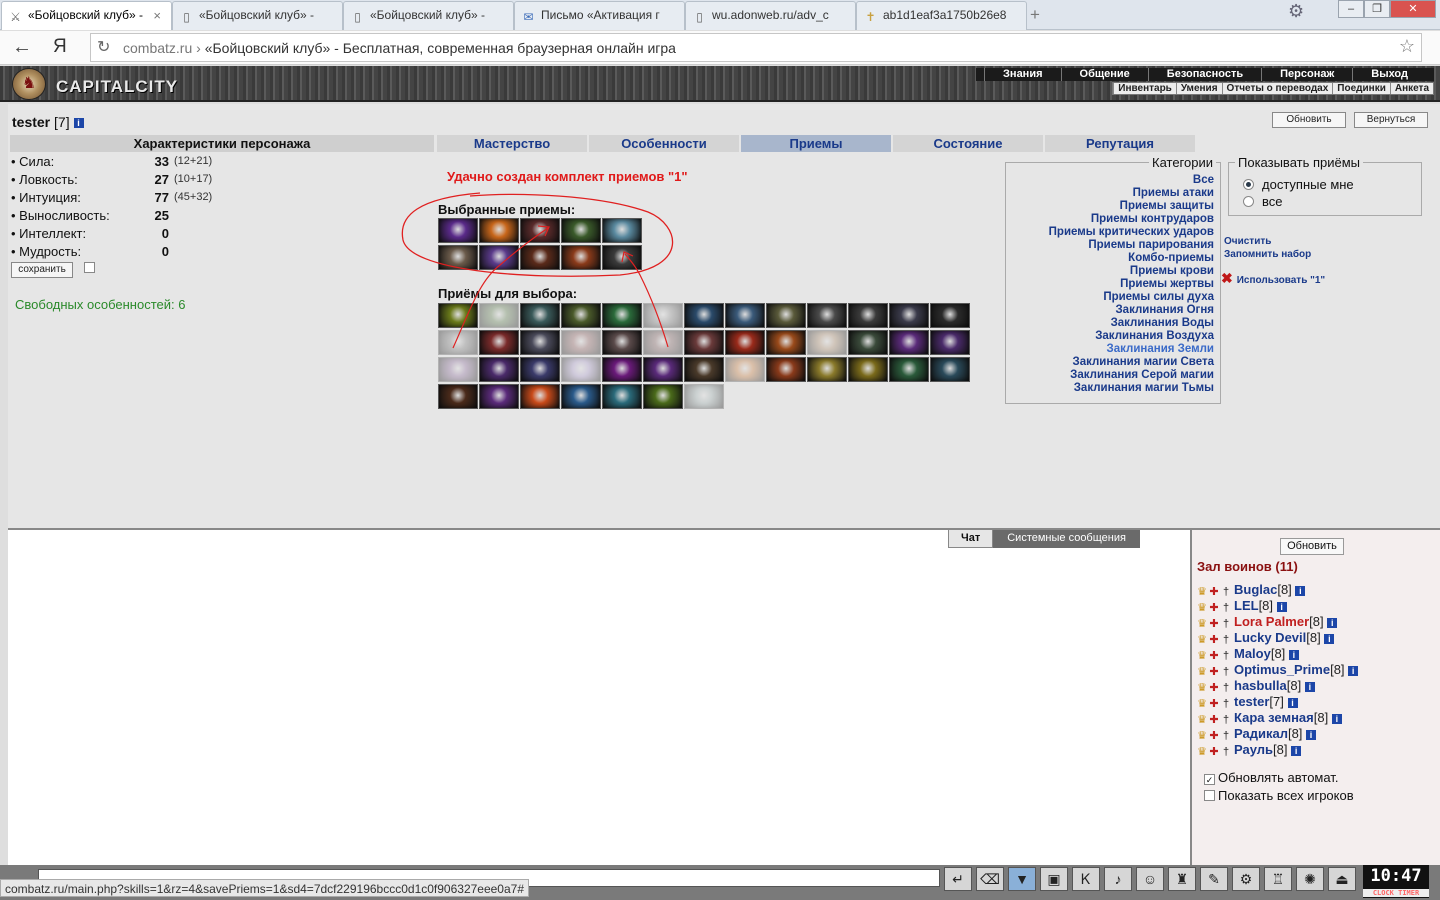 Image resolution: width=1440 pixels, height=900 pixels. What do you see at coordinates (1131, 219) in the screenshot?
I see `category-link: Приемы контрударов` at bounding box center [1131, 219].